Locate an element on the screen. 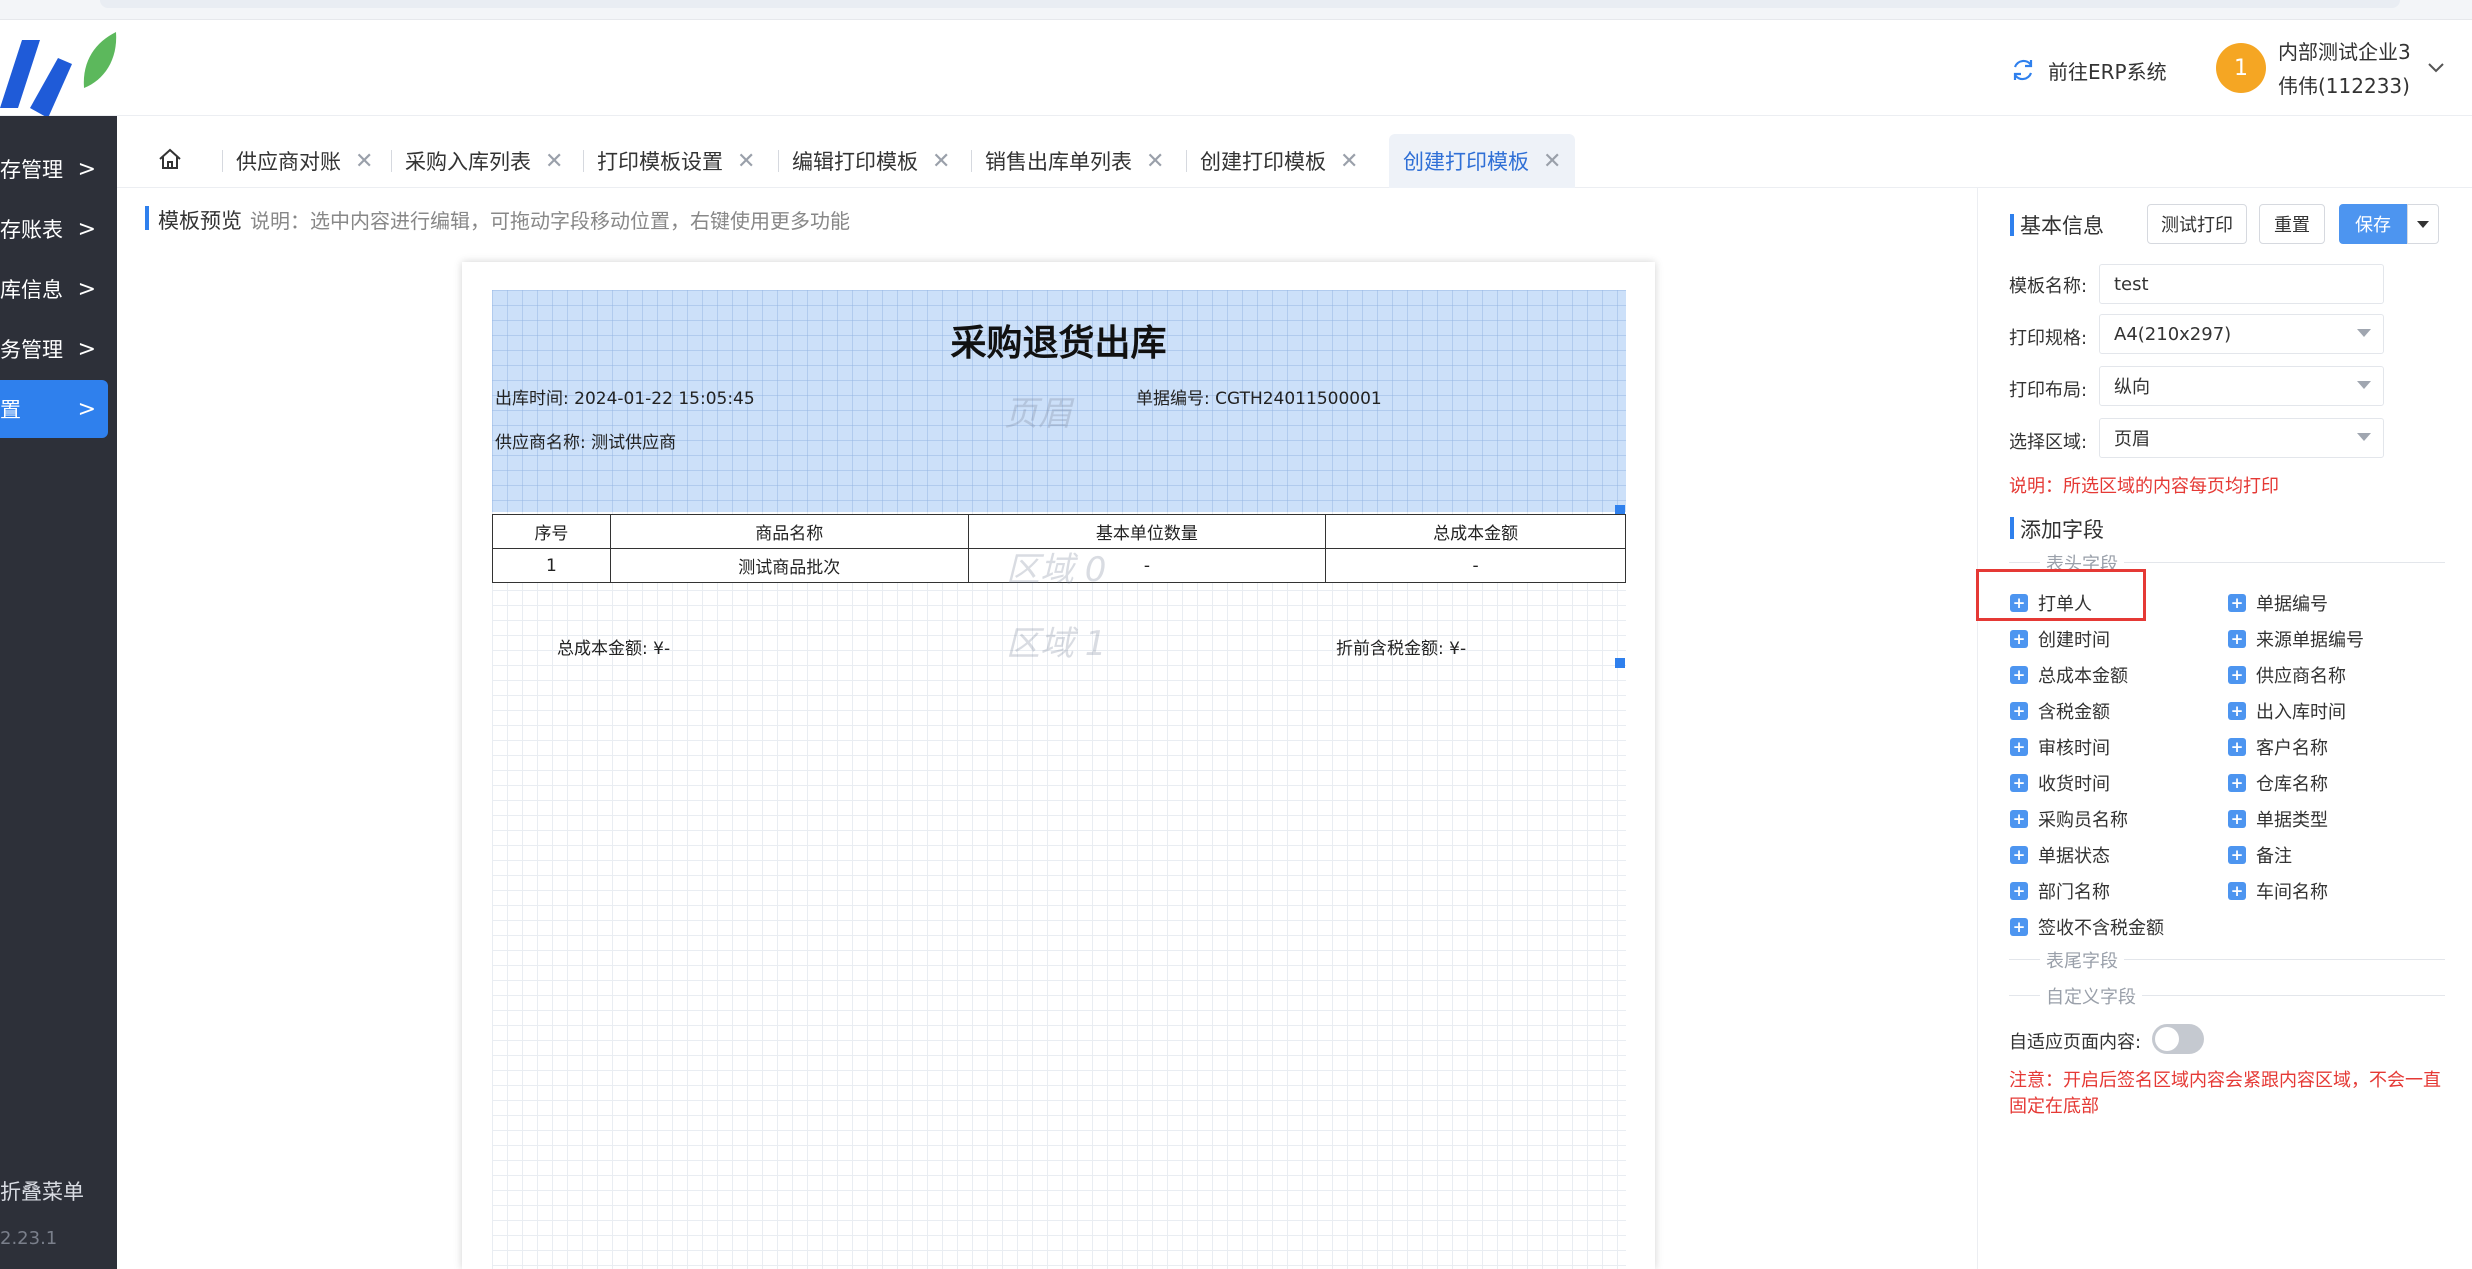 This screenshot has height=1269, width=2472. tab-purchase-inbound-list: 采购入库列表 ✕ is located at coordinates (484, 161).